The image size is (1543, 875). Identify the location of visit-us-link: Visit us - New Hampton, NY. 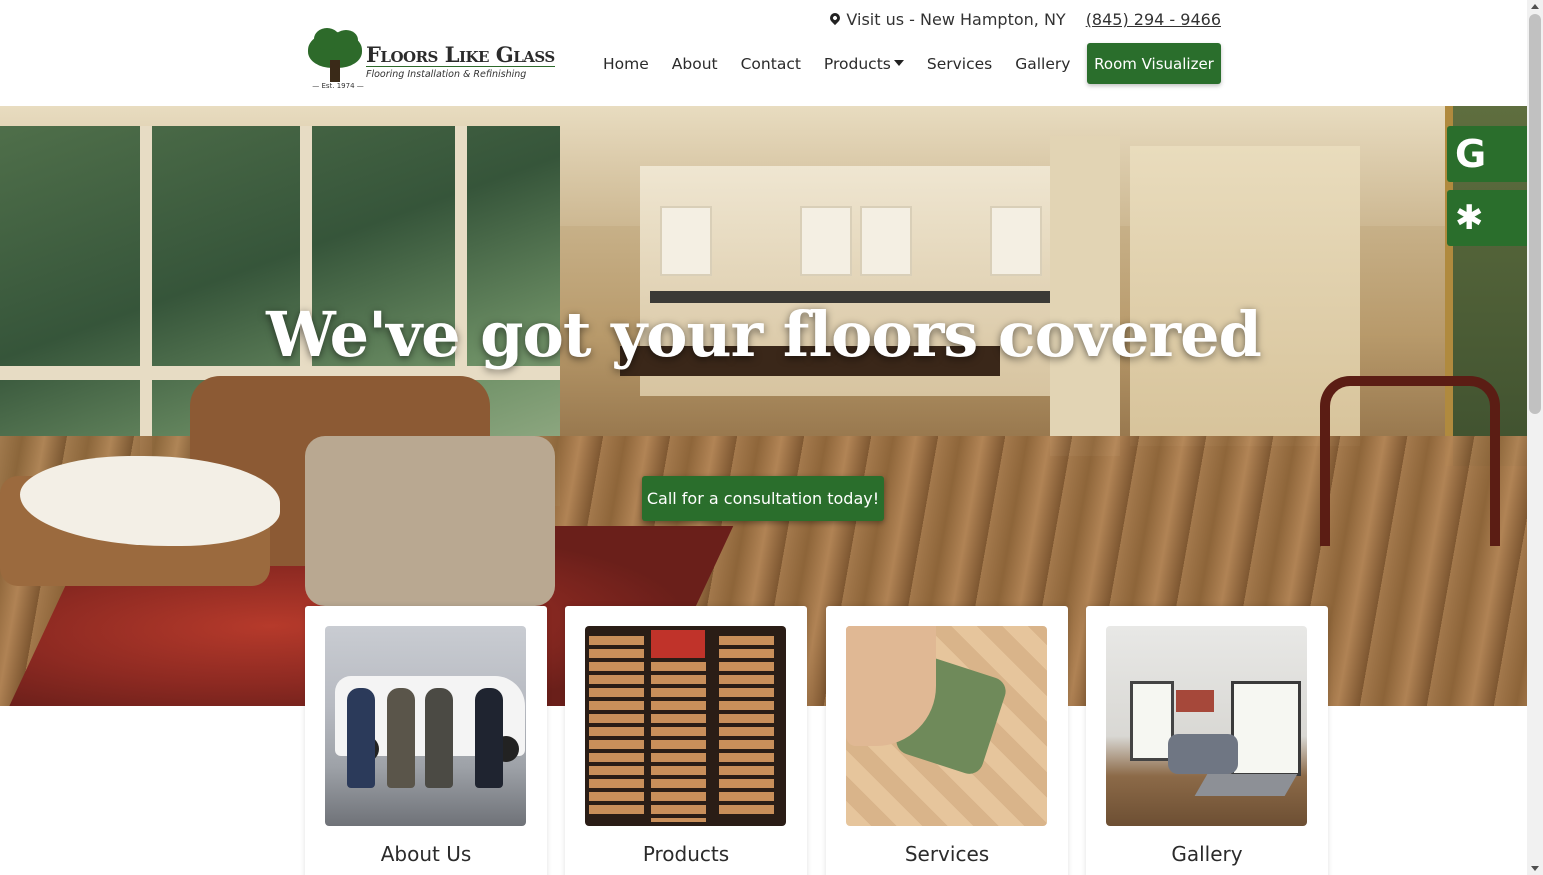
(947, 19).